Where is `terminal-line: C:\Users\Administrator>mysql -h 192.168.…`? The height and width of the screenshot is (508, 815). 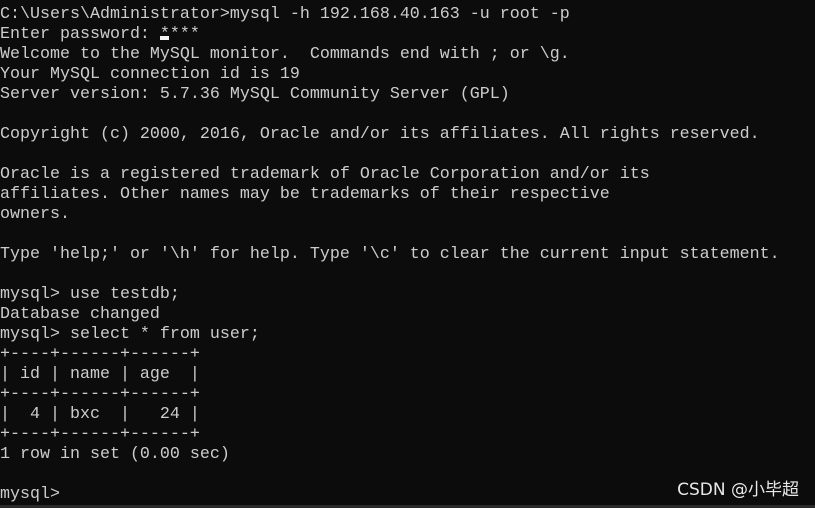
terminal-line: C:\Users\Administrator>mysql -h 192.168.… is located at coordinates (285, 14).